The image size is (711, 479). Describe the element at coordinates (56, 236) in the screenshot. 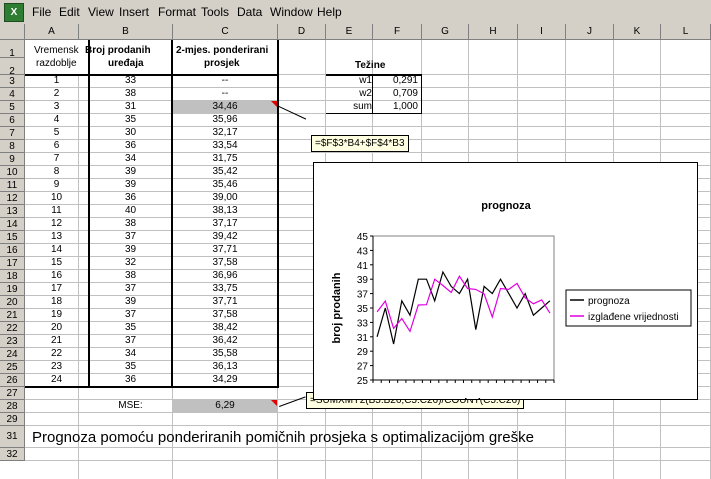

I see `cell-period: 13` at that location.